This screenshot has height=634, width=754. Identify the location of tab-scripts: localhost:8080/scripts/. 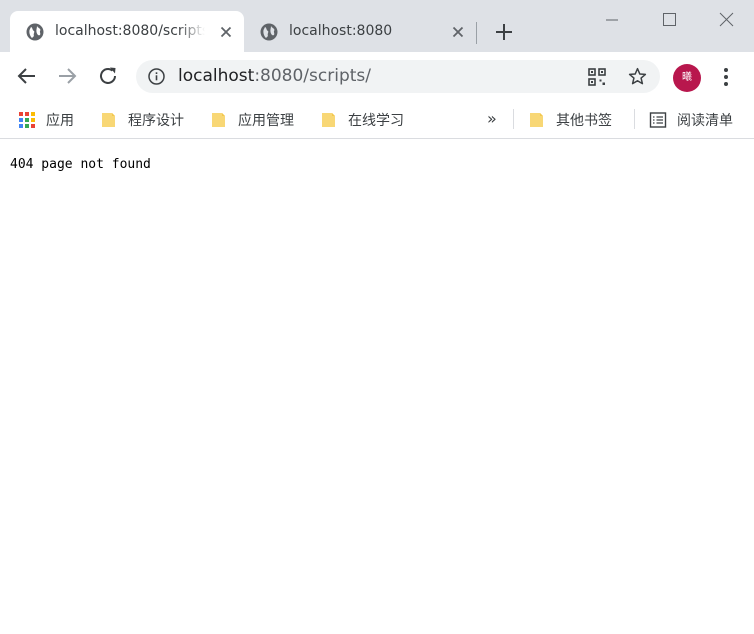
(127, 31).